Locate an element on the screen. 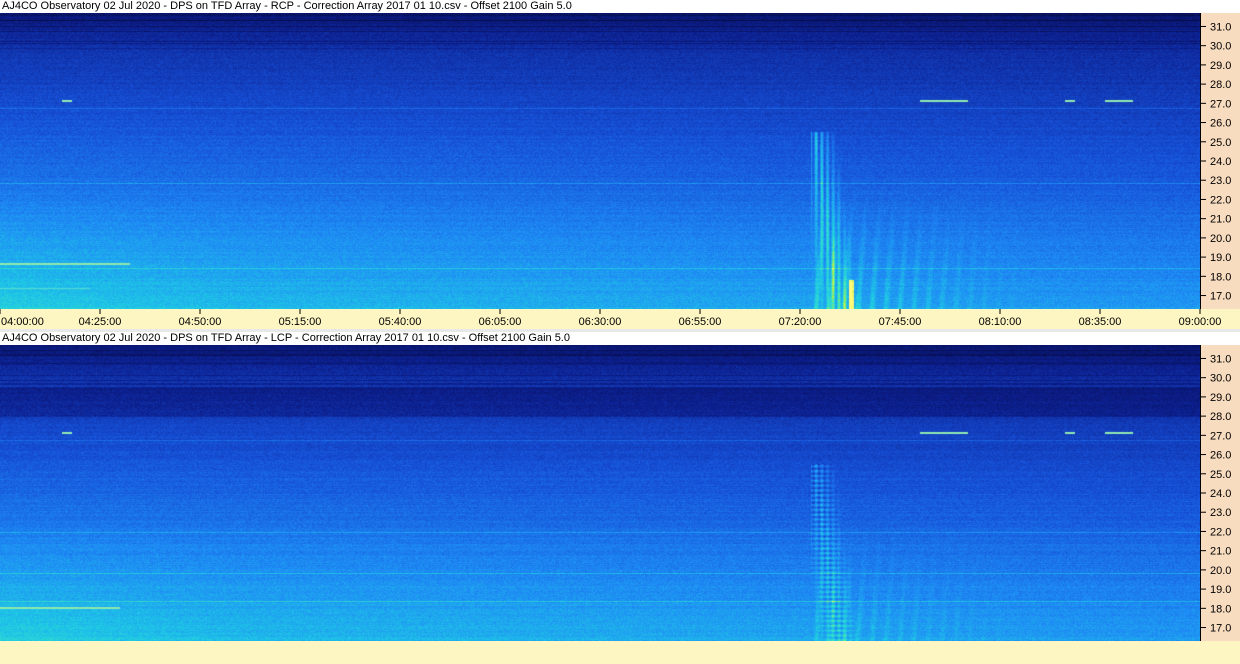 The width and height of the screenshot is (1240, 664). time-tick-label: 04:00:00 is located at coordinates (22, 322).